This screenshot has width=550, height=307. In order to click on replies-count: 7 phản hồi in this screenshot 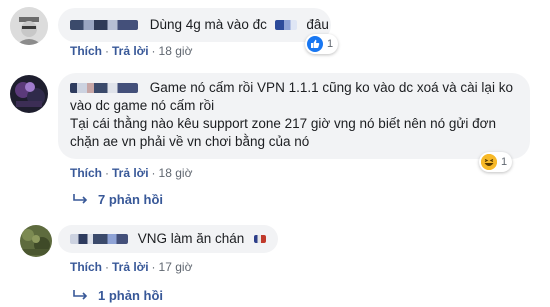, I will do `click(130, 199)`.